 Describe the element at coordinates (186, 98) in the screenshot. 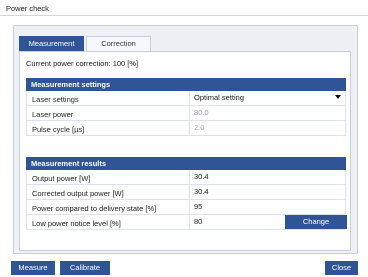

I see `laser-settings-row: Laser settings Optimal setting` at that location.